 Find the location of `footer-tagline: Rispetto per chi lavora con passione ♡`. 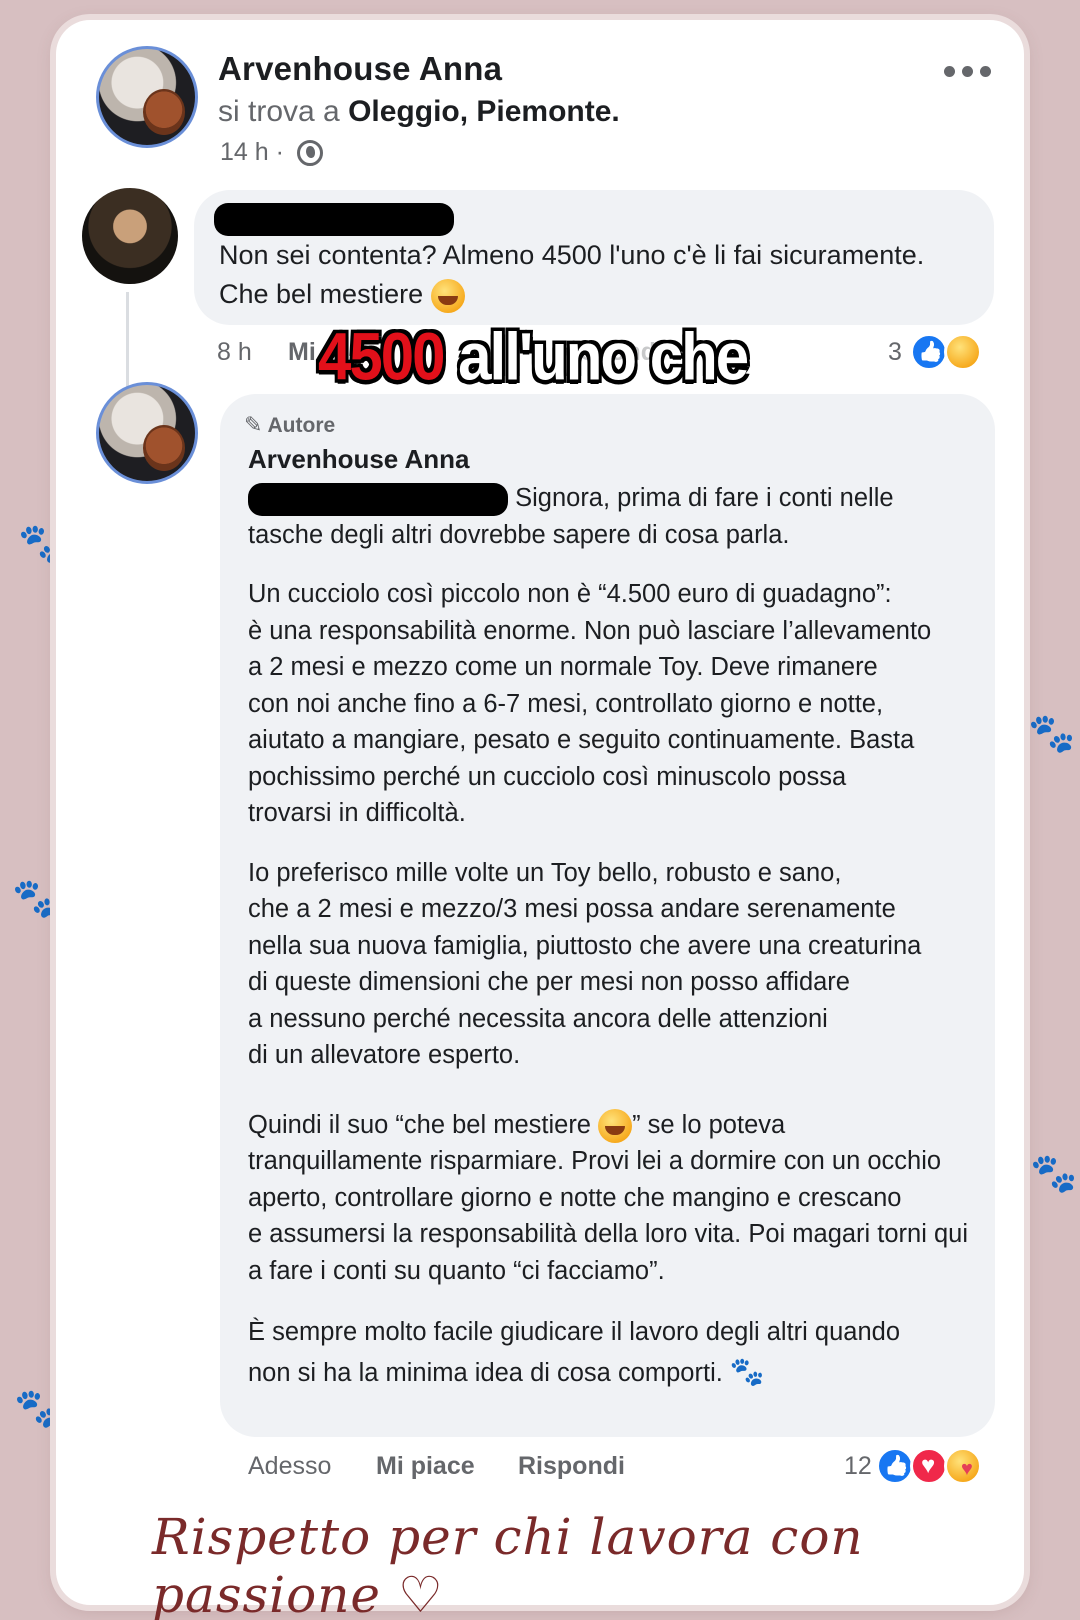

footer-tagline: Rispetto per chi lavora con passione ♡ is located at coordinates (588, 1564).